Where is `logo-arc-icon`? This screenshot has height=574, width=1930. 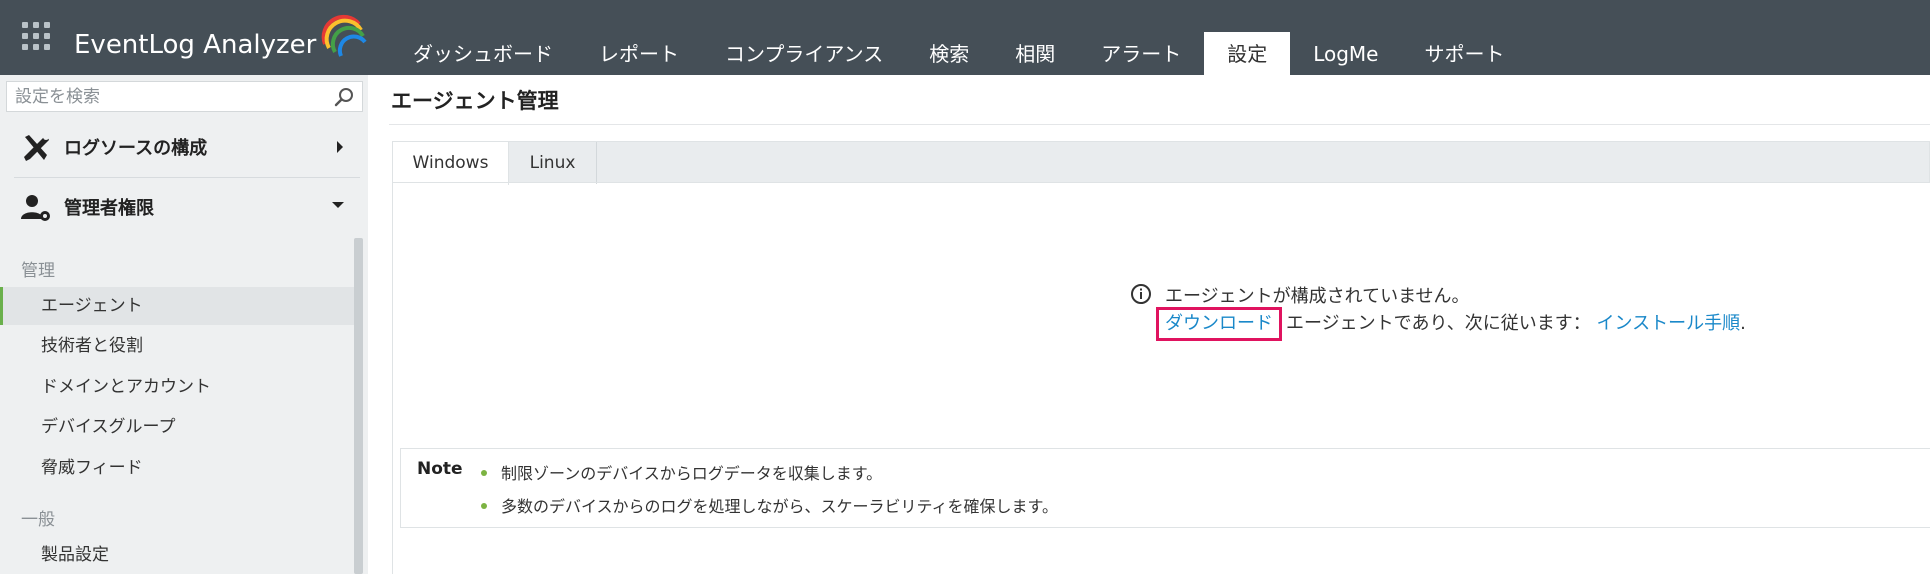
logo-arc-icon is located at coordinates (344, 35).